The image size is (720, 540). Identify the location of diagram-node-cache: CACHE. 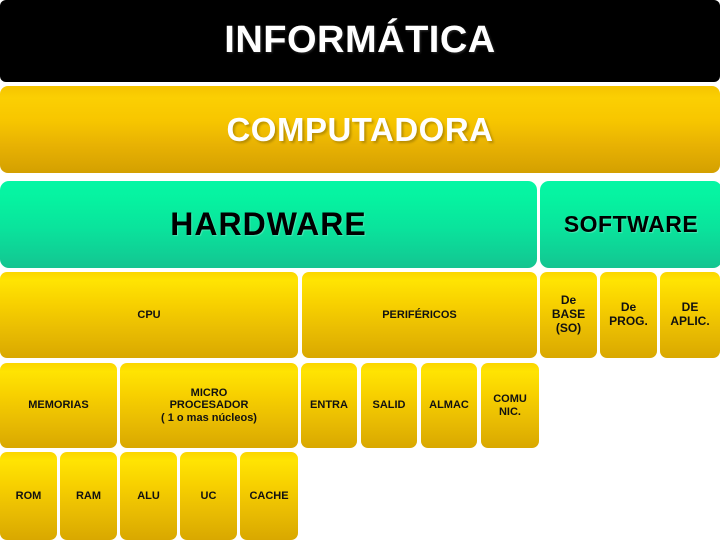
(269, 496).